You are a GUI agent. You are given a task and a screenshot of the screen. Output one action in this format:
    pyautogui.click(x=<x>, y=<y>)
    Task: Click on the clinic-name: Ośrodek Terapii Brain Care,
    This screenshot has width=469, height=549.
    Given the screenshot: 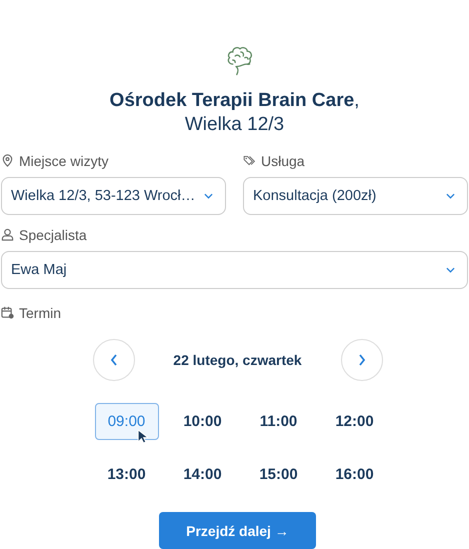 What is the action you would take?
    pyautogui.click(x=235, y=100)
    